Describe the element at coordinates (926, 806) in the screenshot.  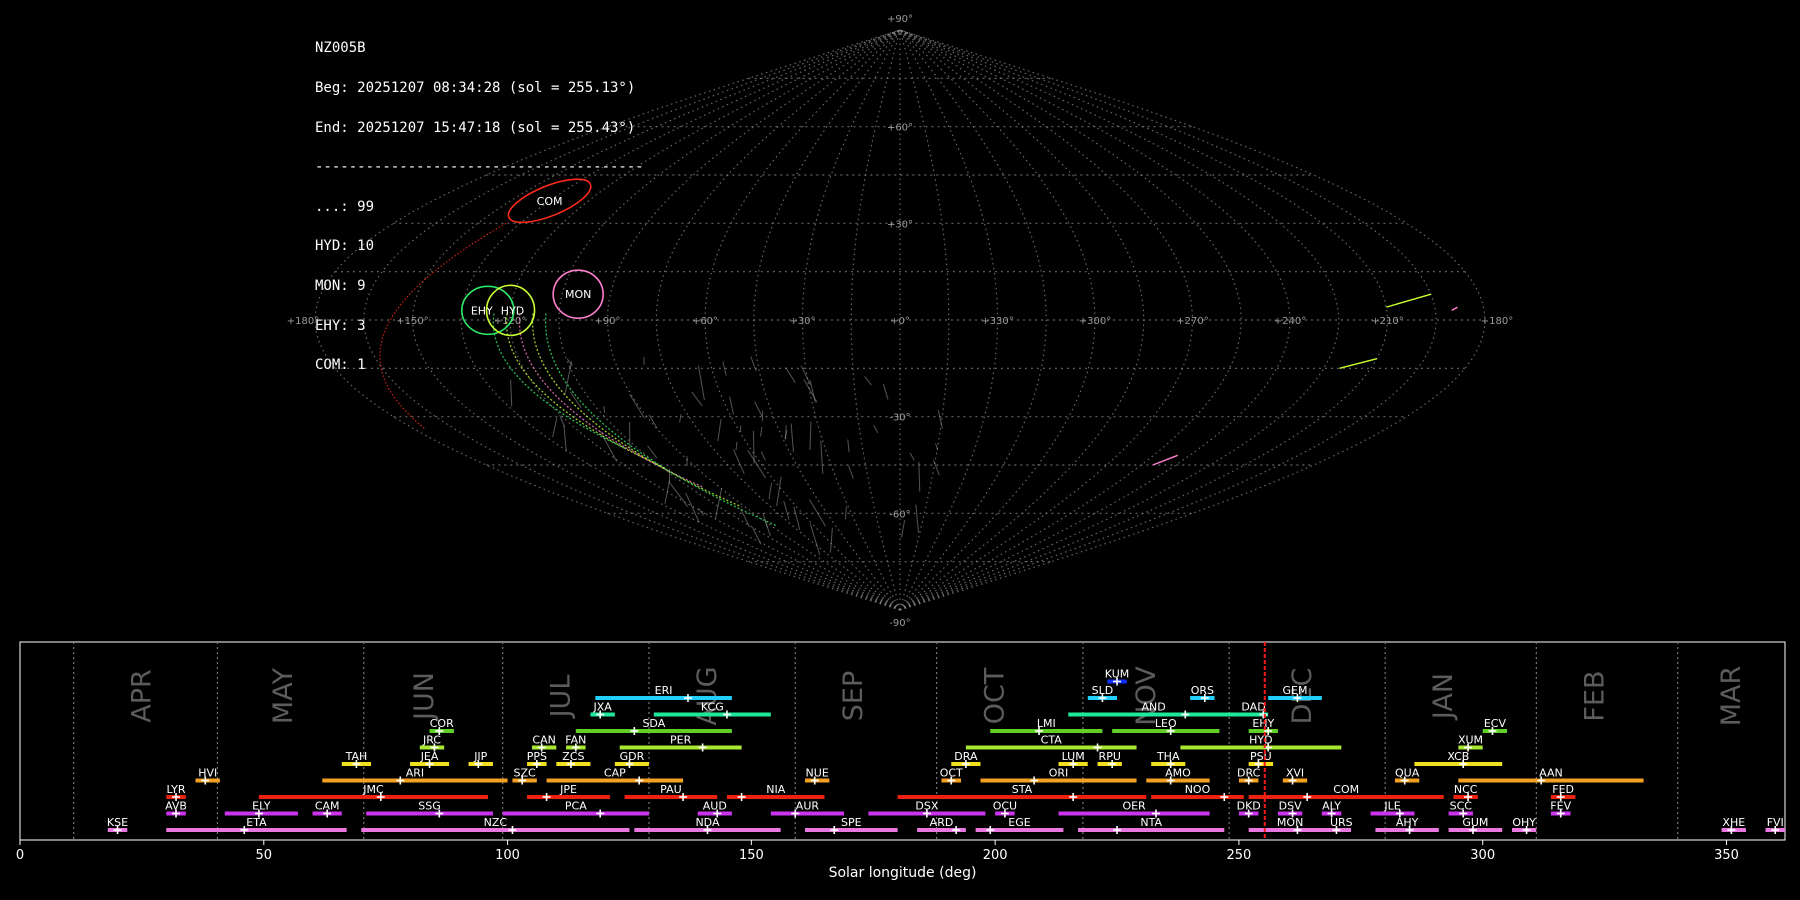
I see `shower-label: DSX` at that location.